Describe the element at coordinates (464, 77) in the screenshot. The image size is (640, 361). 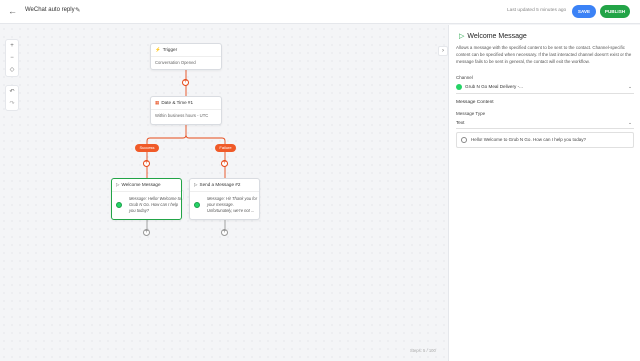
I see `channel-label: Channel` at that location.